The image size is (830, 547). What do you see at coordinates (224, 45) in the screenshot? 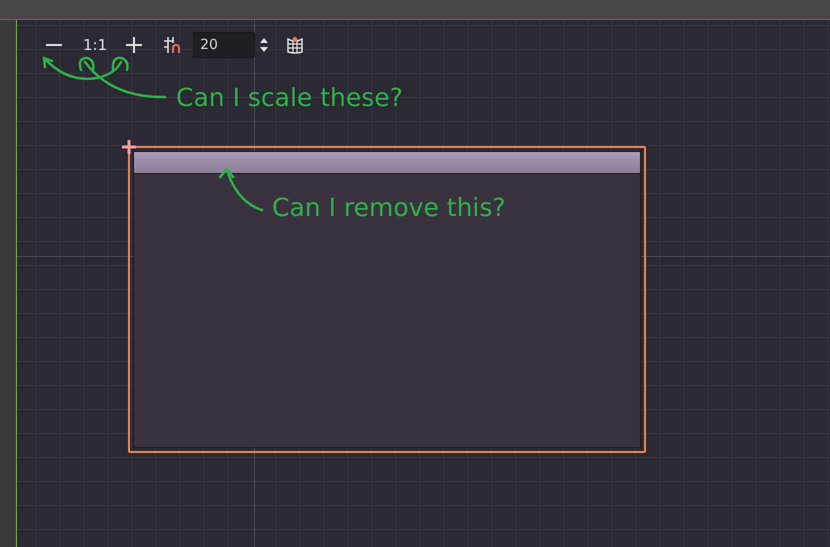
I see `grid-step-field: 20` at bounding box center [224, 45].